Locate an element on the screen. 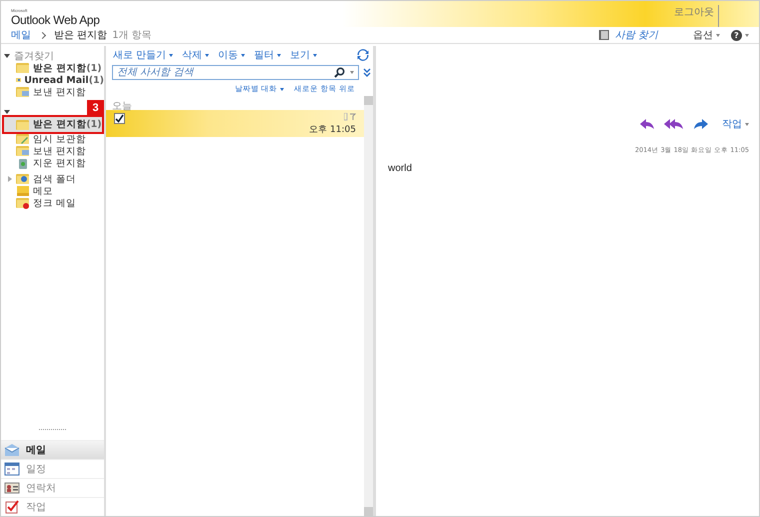  address-book-icon is located at coordinates (604, 35).